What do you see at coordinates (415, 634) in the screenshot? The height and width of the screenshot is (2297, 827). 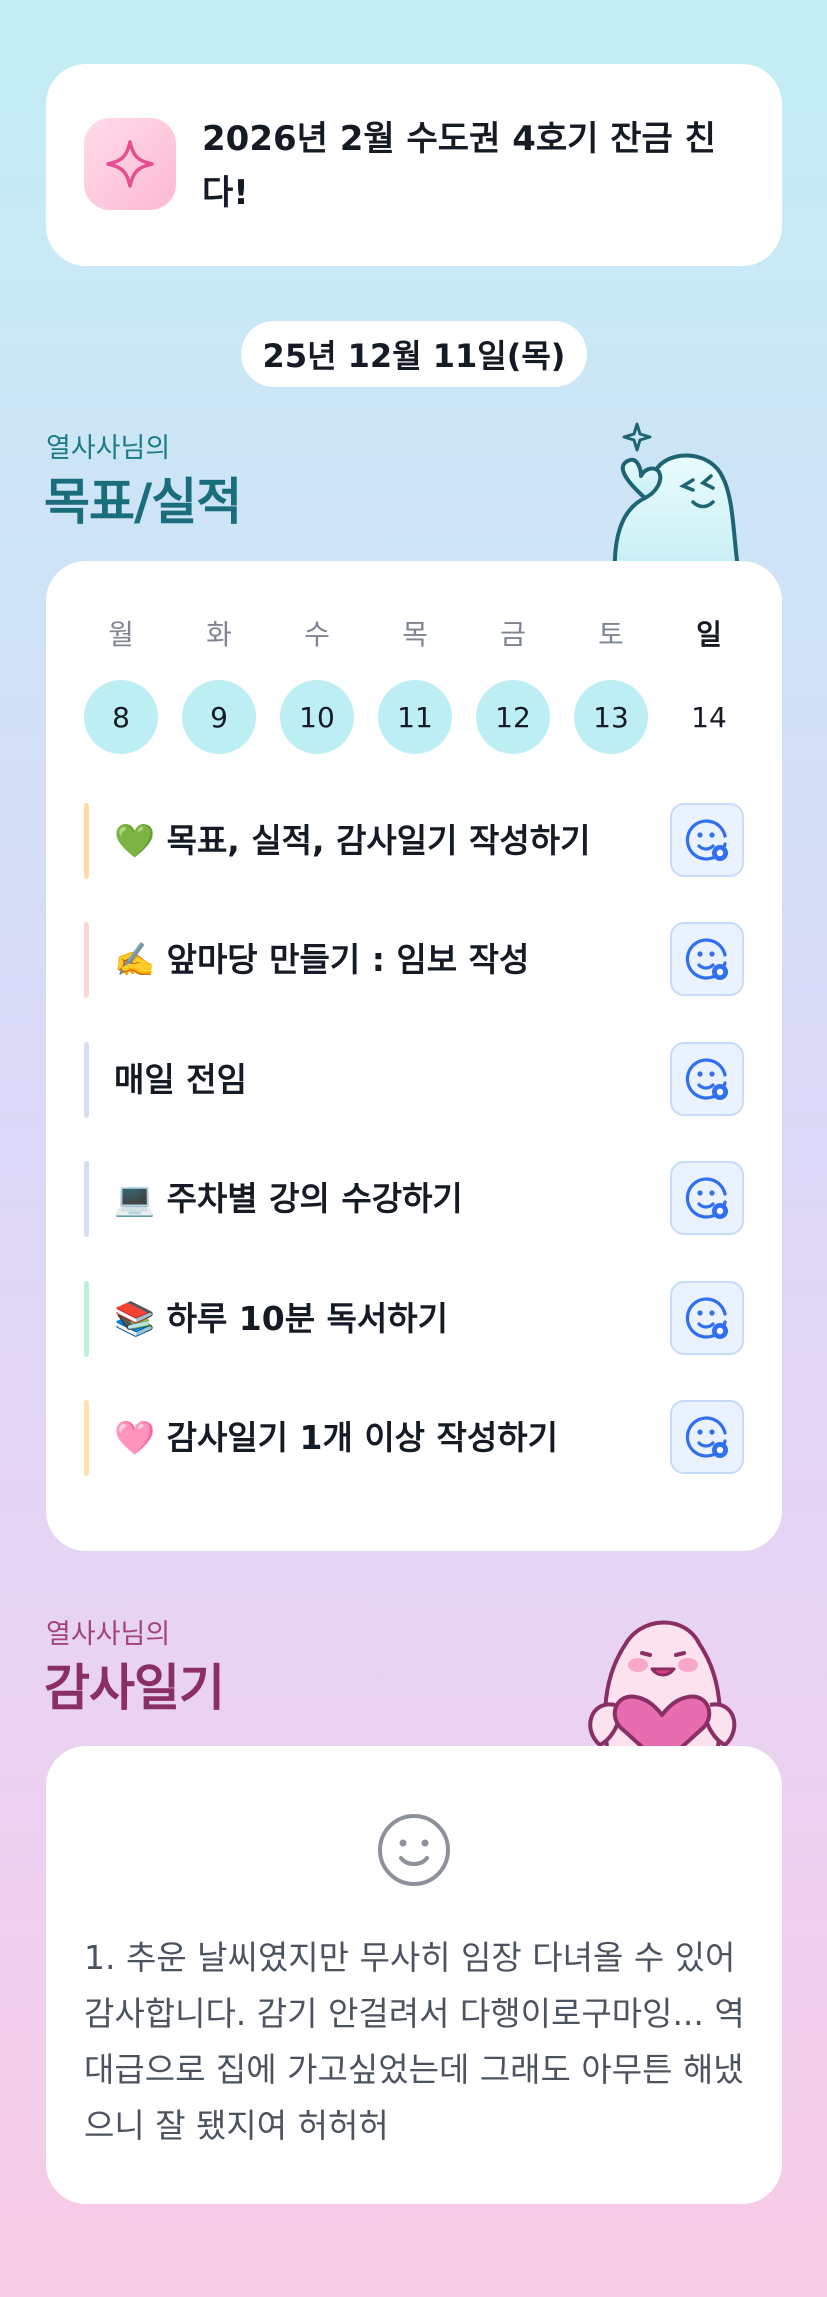 I see `weekday-label-thu: 목` at bounding box center [415, 634].